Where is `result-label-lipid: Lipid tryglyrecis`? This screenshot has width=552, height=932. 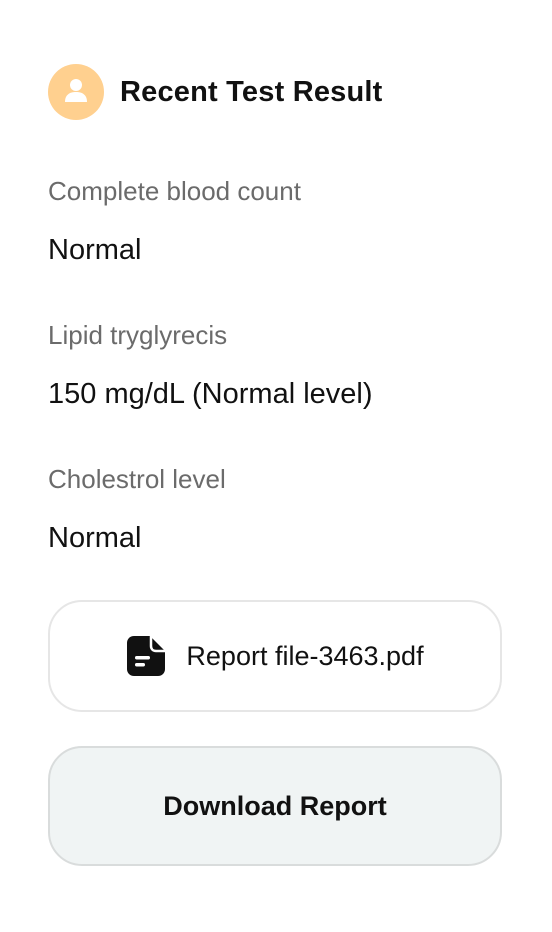
result-label-lipid: Lipid tryglyrecis is located at coordinates (138, 335).